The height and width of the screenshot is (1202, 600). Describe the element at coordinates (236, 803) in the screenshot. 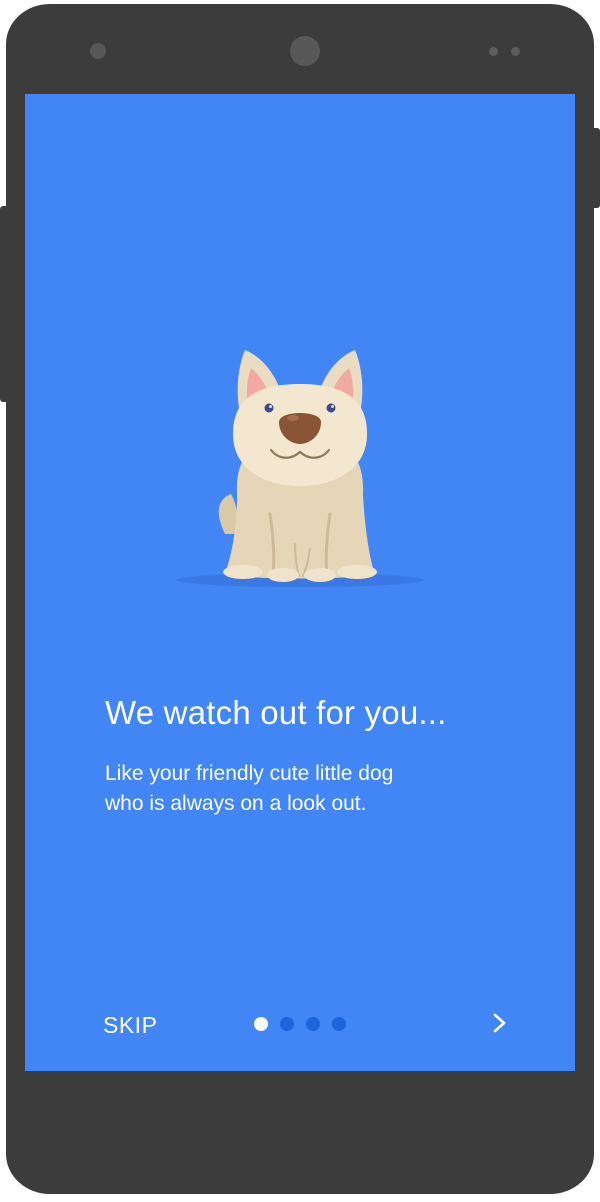

I see `subtitle-line-2: who is always on a look out.` at that location.